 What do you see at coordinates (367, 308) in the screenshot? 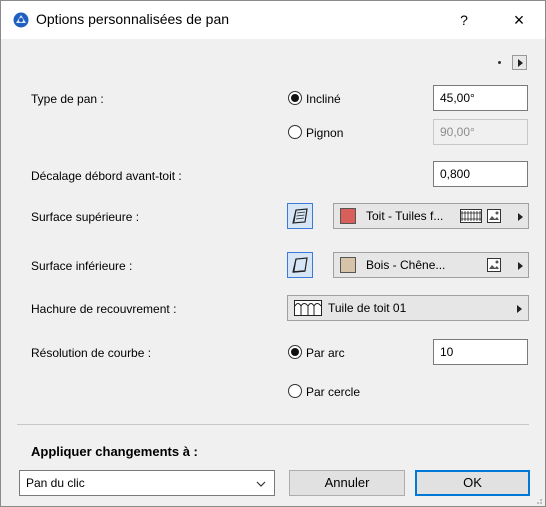
I see `hachure-value: Tuile de toit 01` at bounding box center [367, 308].